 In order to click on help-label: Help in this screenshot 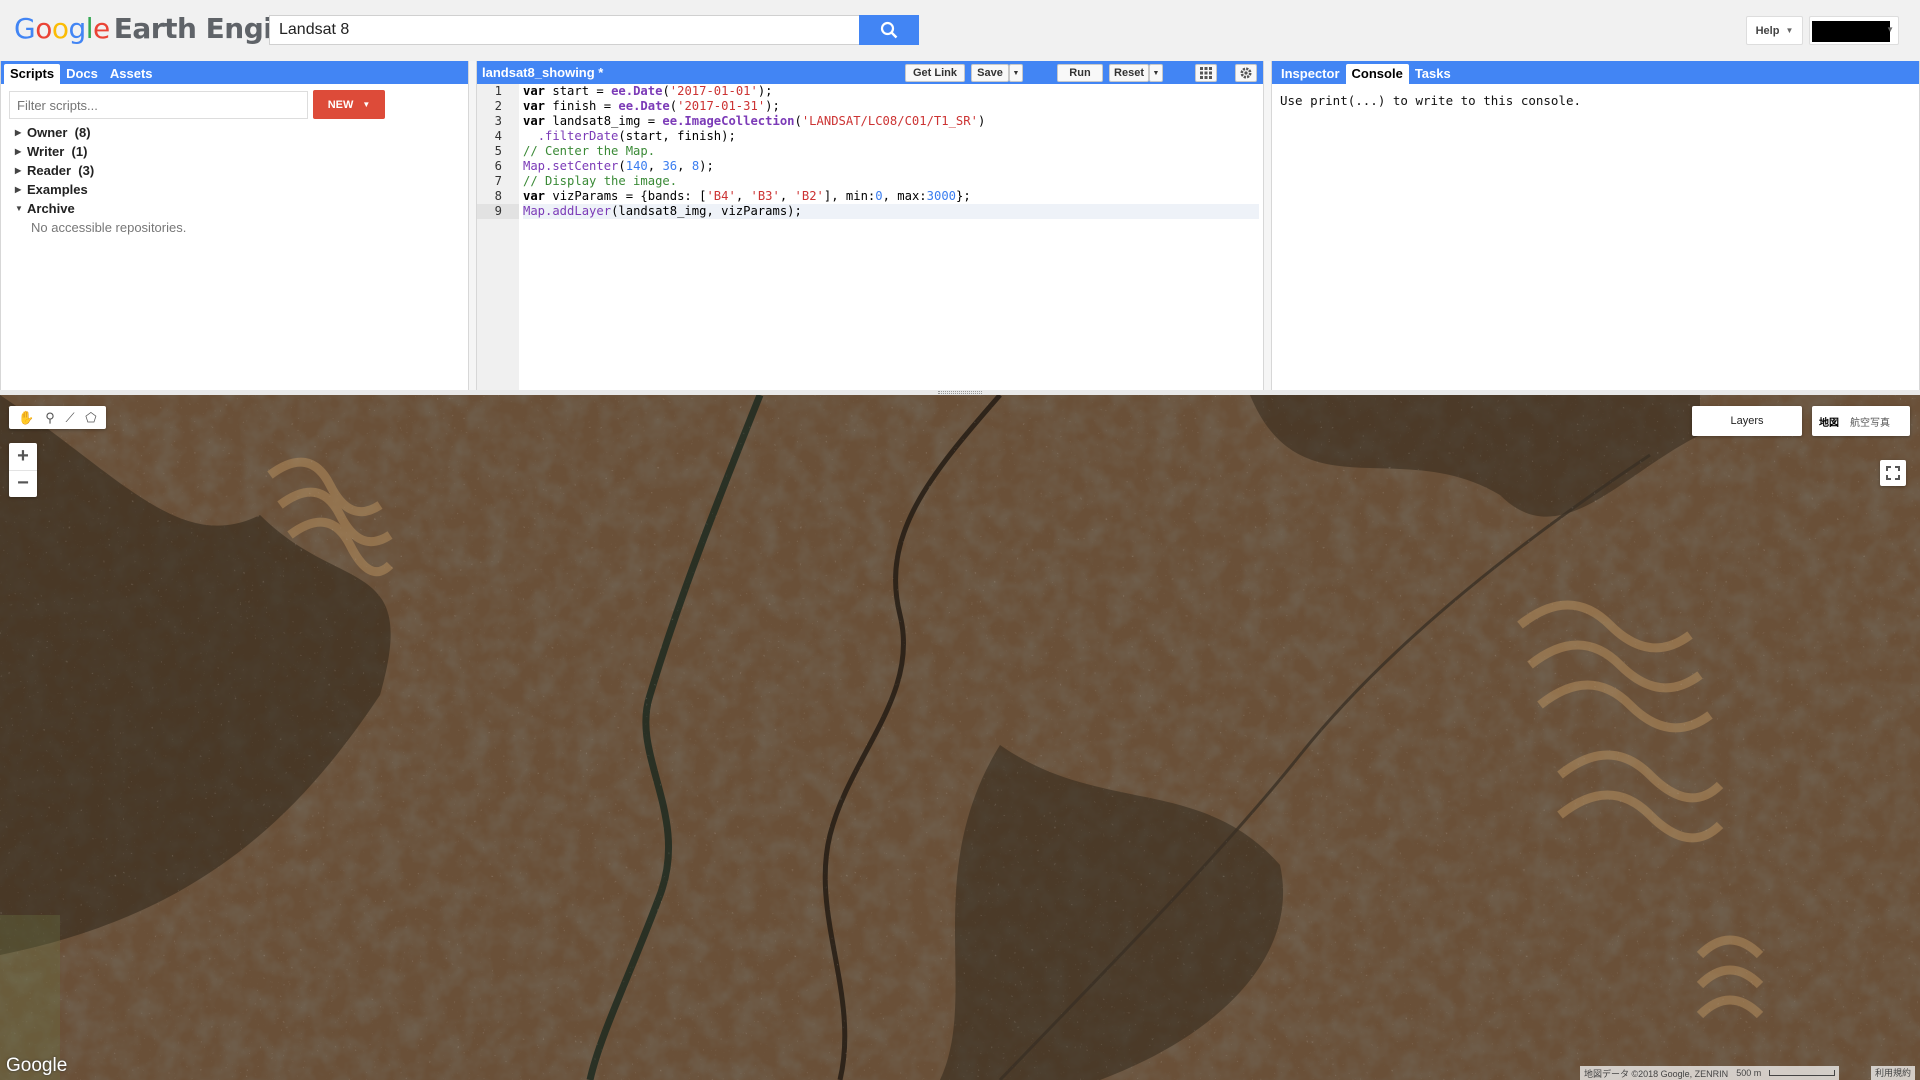, I will do `click(1767, 30)`.